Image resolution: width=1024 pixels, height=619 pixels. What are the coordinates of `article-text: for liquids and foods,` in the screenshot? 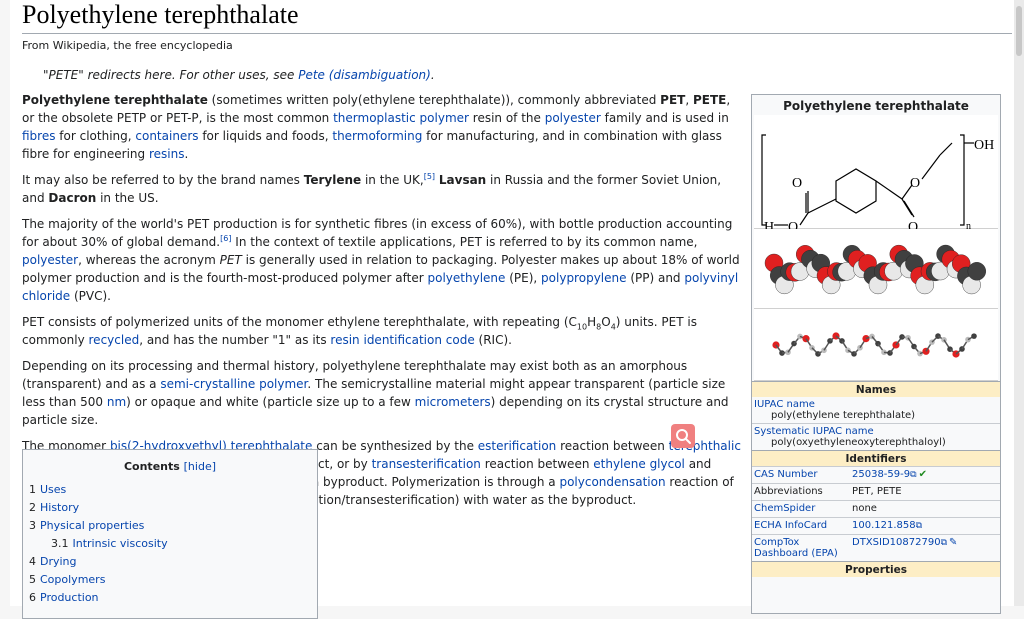 It's located at (265, 136).